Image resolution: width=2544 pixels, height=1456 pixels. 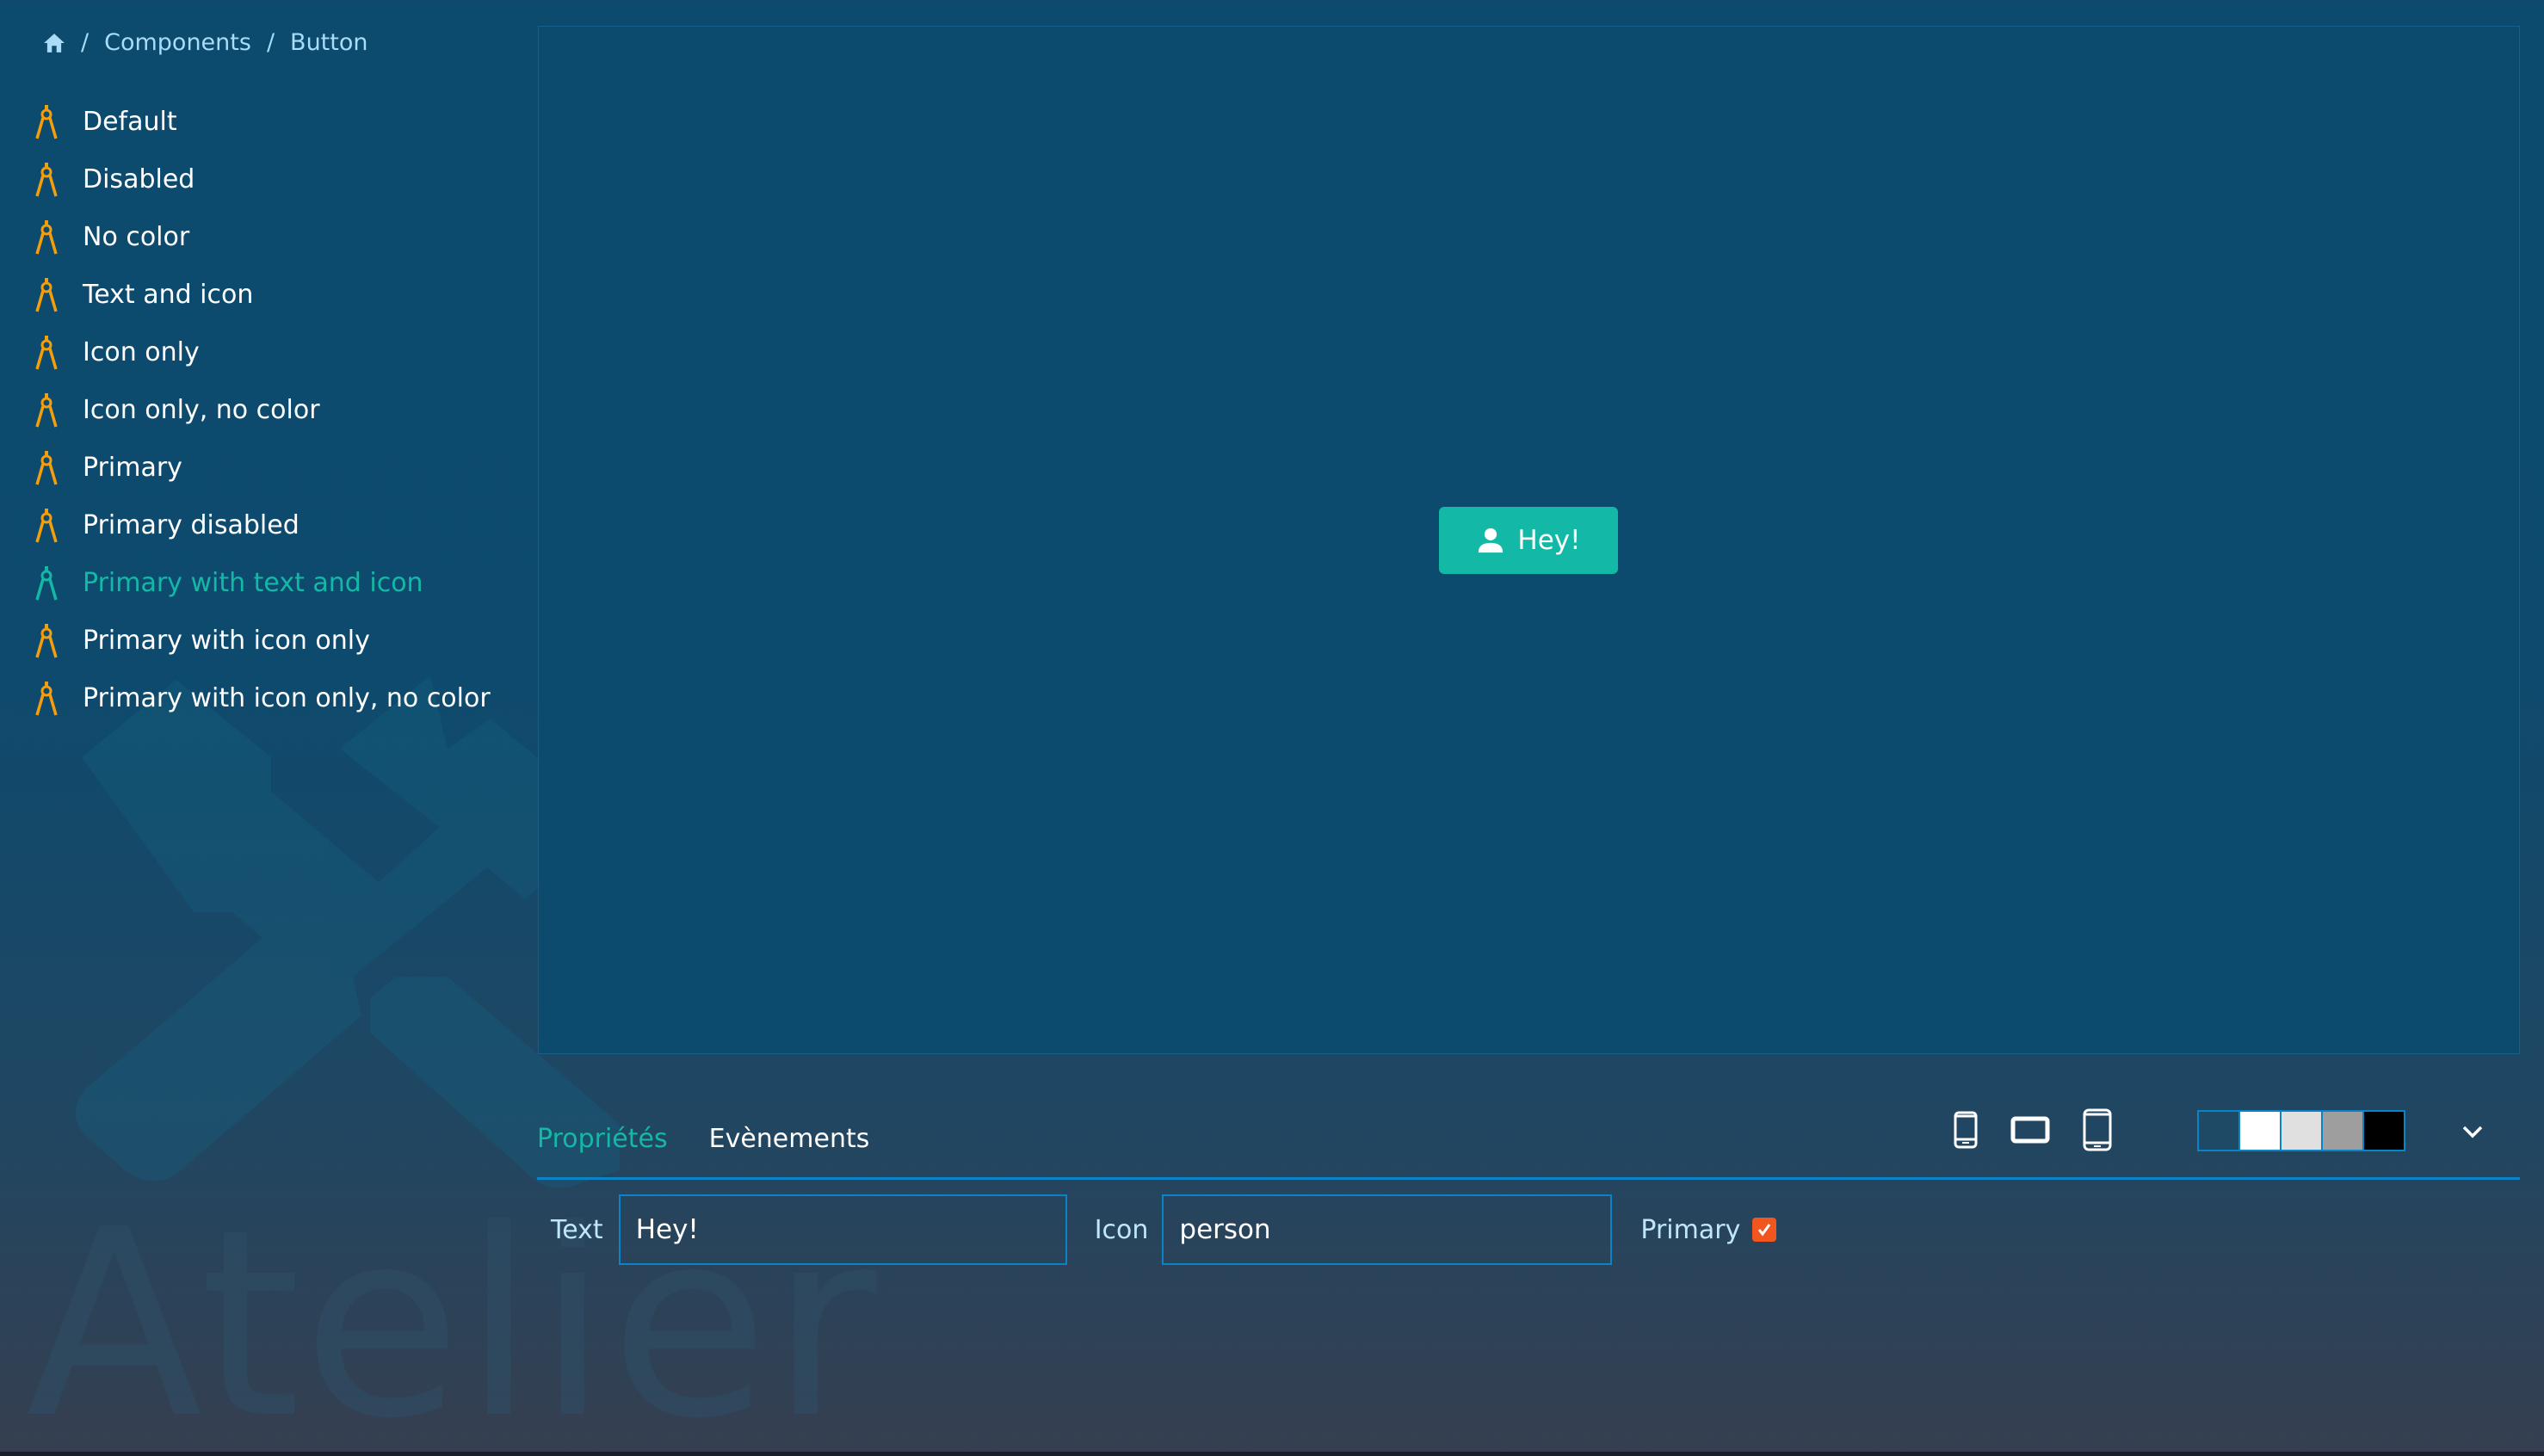 I want to click on sidebar-item-label: Primary with icon only, no color, so click(x=287, y=698).